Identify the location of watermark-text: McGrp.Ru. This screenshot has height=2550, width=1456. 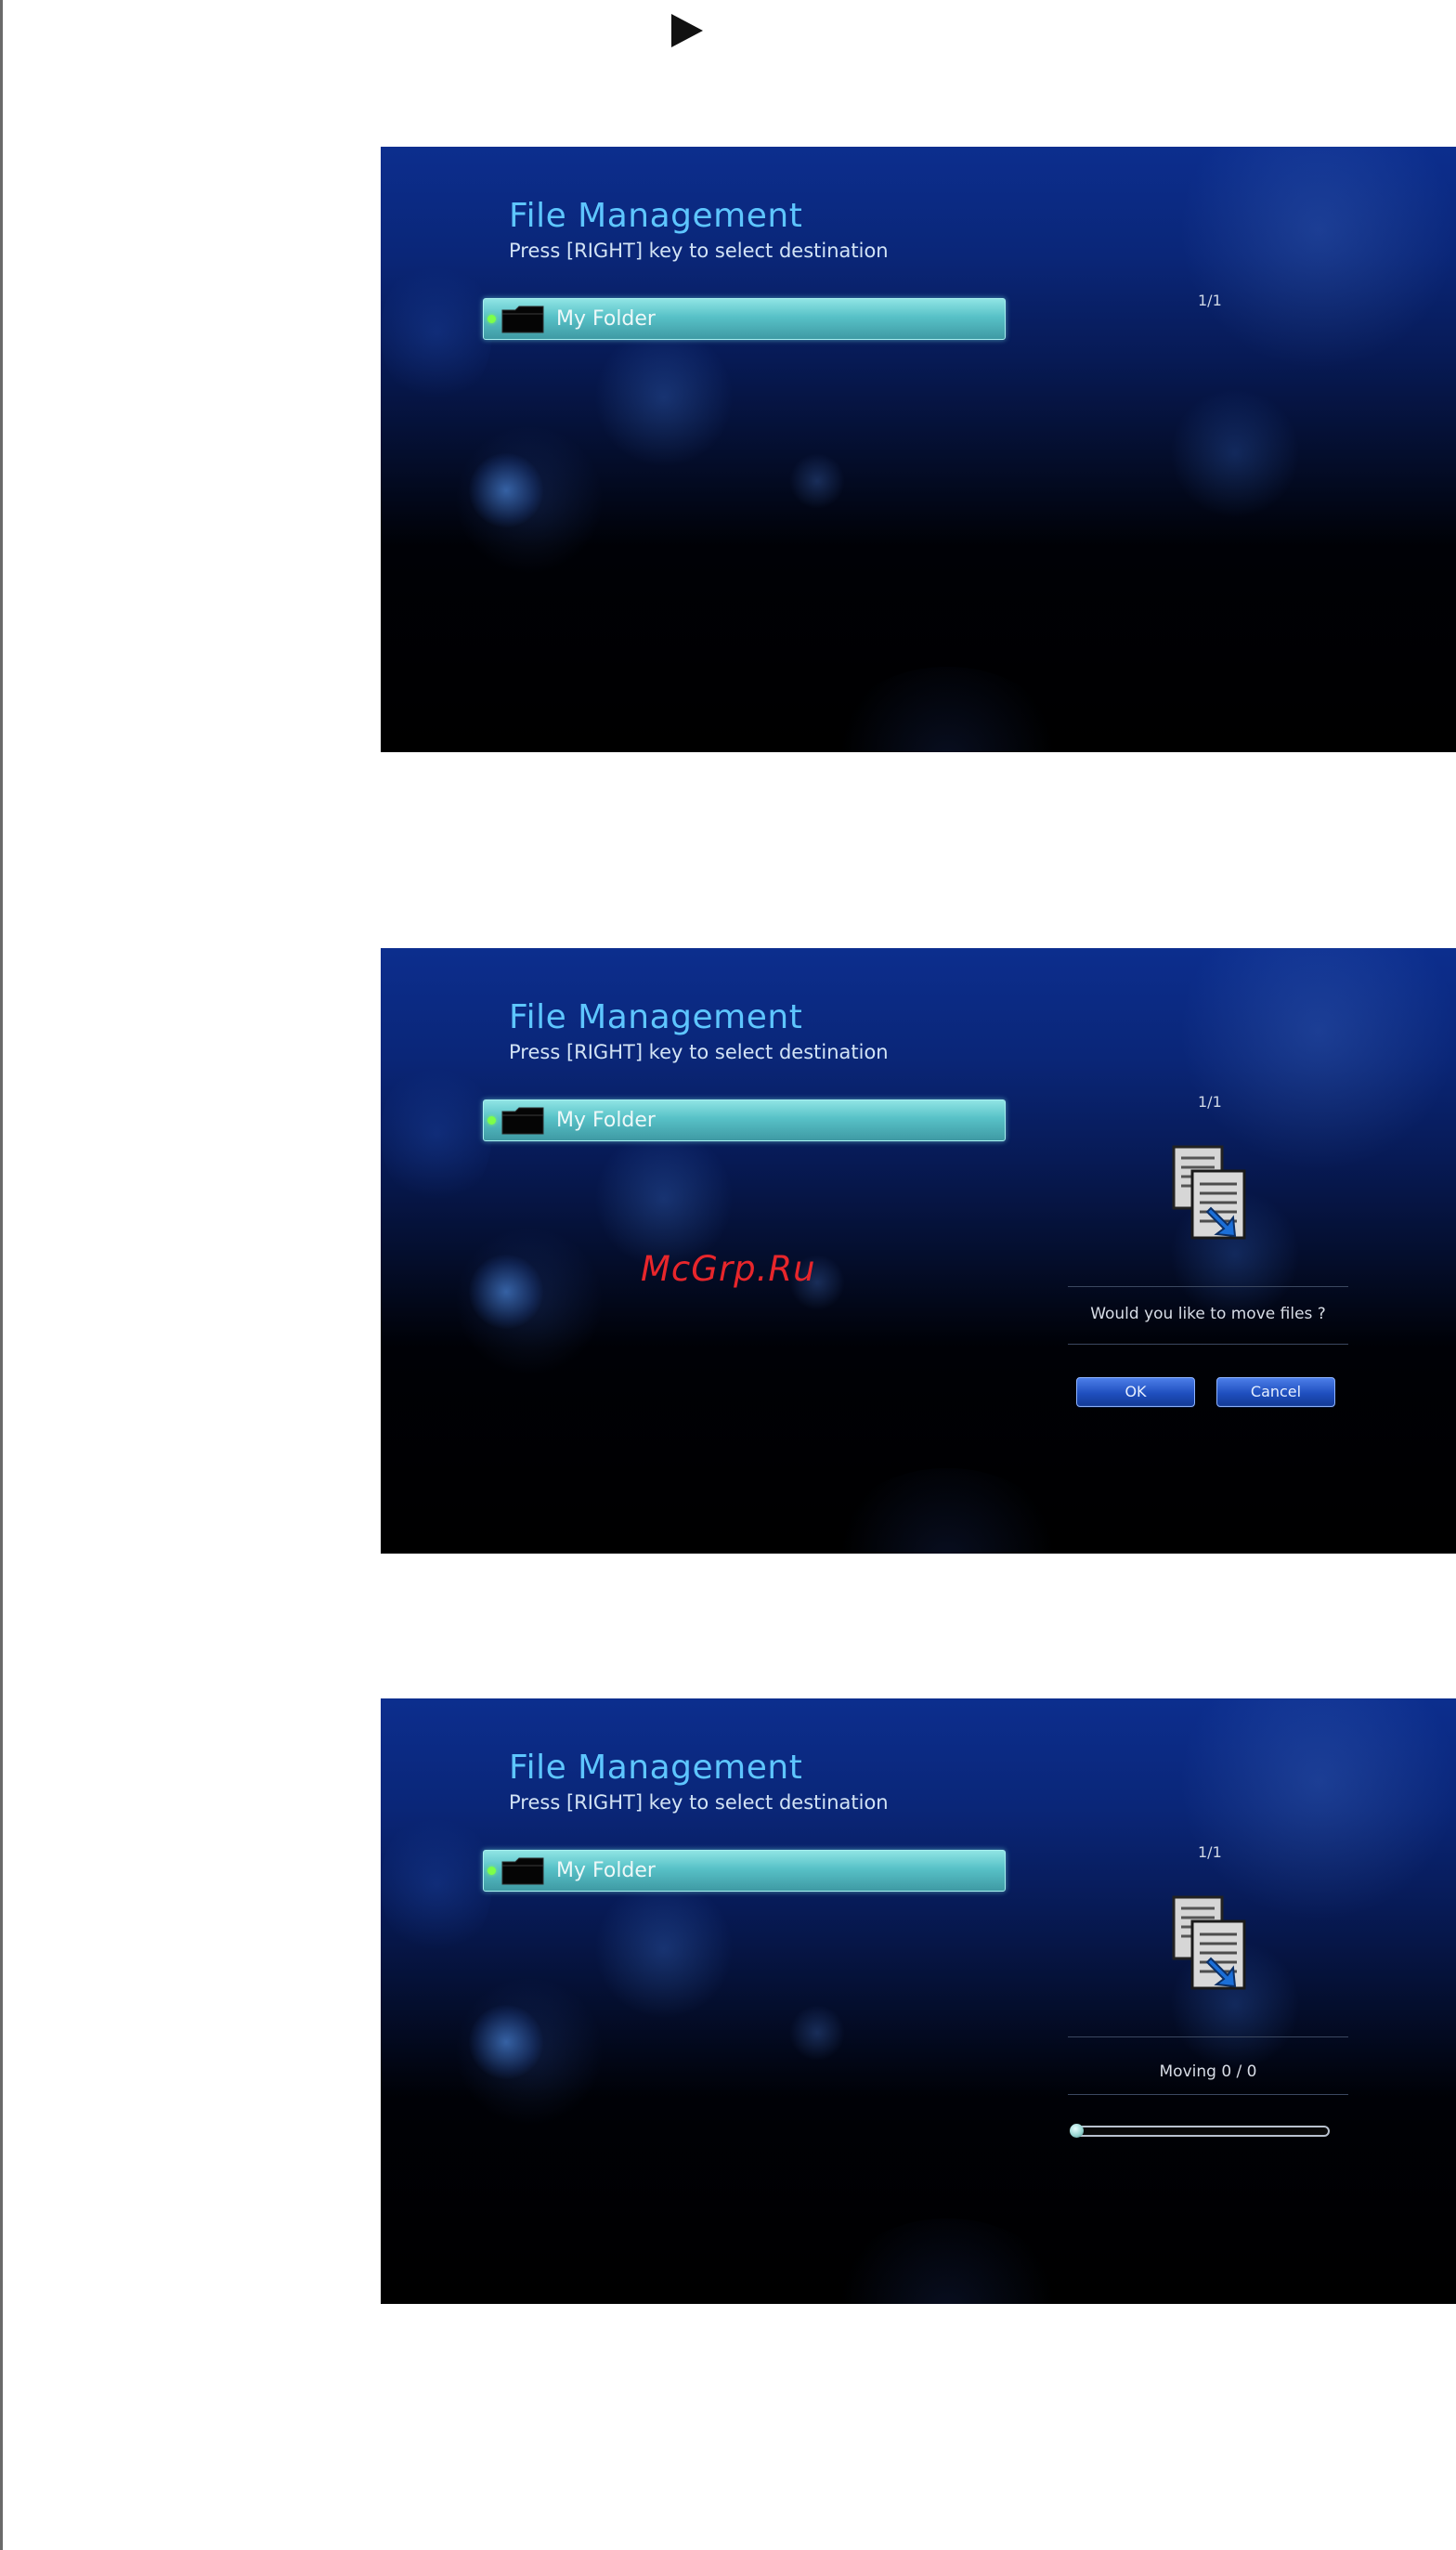
(728, 1269).